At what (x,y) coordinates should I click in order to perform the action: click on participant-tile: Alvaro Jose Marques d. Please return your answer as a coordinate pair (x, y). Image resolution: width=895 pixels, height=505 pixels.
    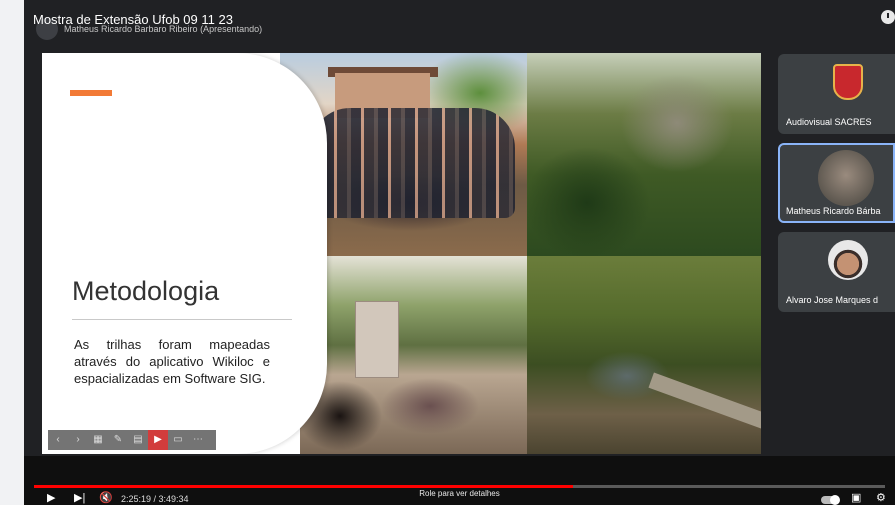
    Looking at the image, I should click on (836, 272).